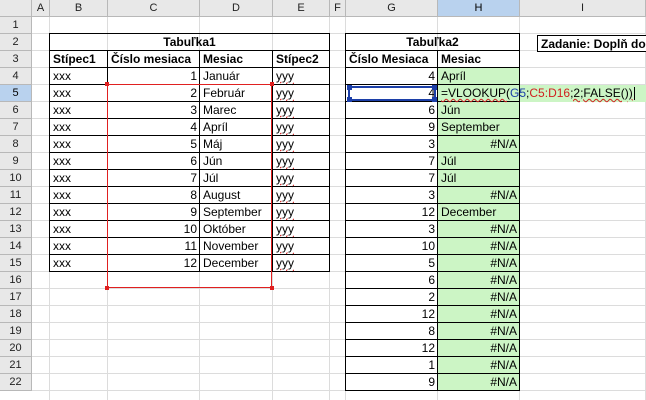  Describe the element at coordinates (591, 43) in the screenshot. I see `task-label: Zadanie: Doplň do T` at that location.